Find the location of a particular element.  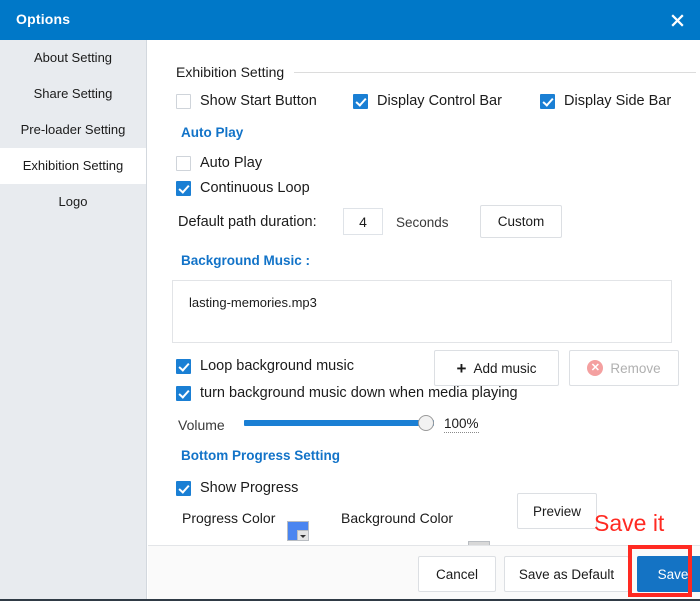

save-as-default-button: Save as Default is located at coordinates (566, 574).